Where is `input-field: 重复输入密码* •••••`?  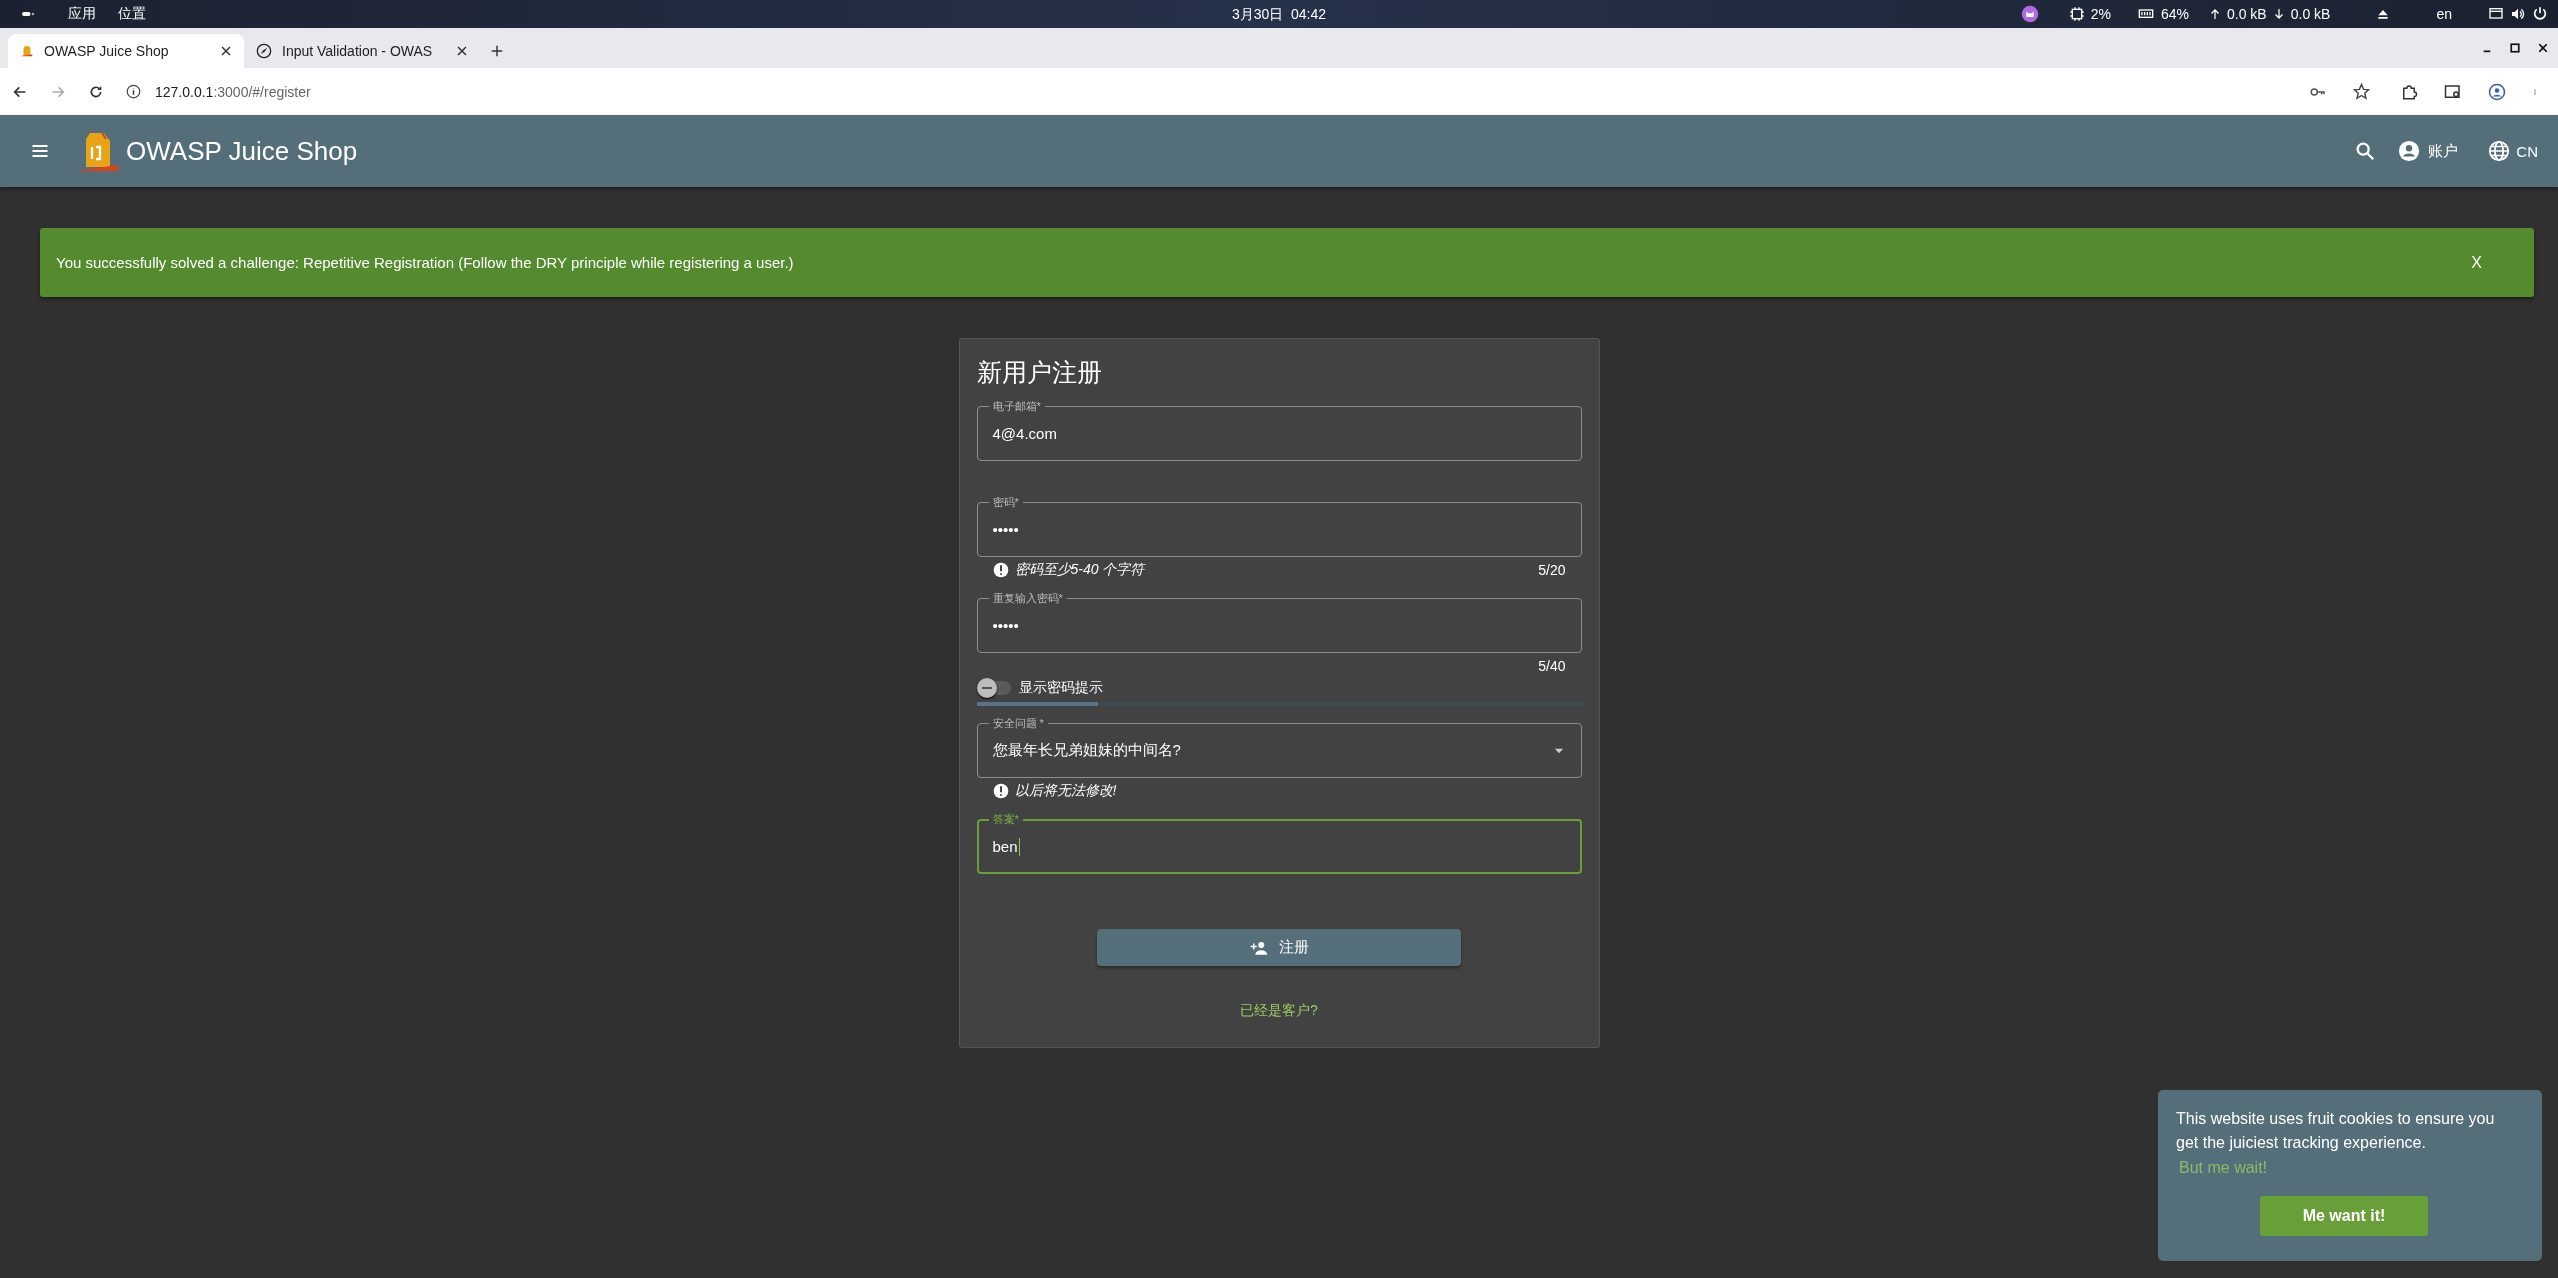 input-field: 重复输入密码* ••••• is located at coordinates (1279, 622).